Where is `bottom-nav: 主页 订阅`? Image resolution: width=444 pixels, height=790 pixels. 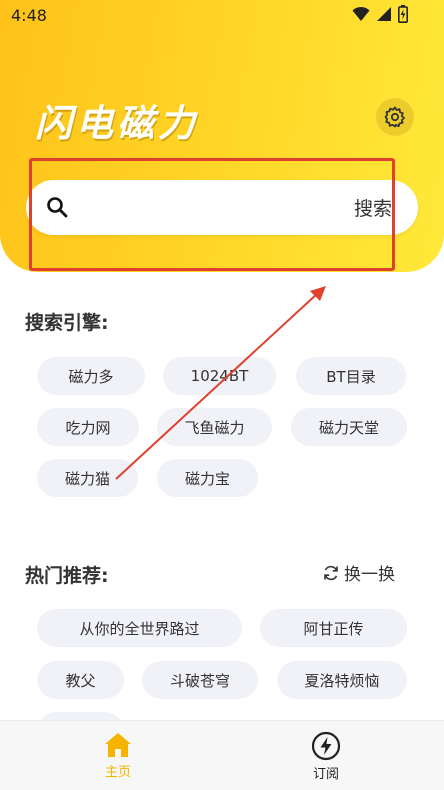
bottom-nav: 主页 订阅 is located at coordinates (222, 755).